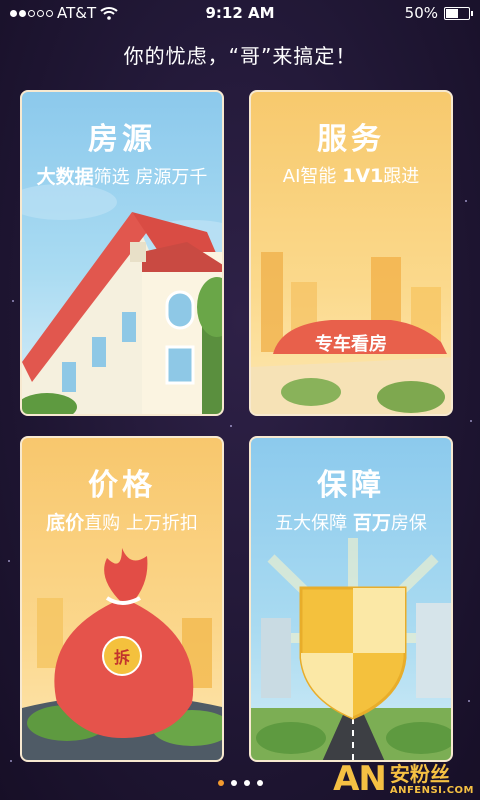 The height and width of the screenshot is (800, 480). What do you see at coordinates (150, 177) in the screenshot?
I see `card-subtitle-rest: 筛选 房源万千` at bounding box center [150, 177].